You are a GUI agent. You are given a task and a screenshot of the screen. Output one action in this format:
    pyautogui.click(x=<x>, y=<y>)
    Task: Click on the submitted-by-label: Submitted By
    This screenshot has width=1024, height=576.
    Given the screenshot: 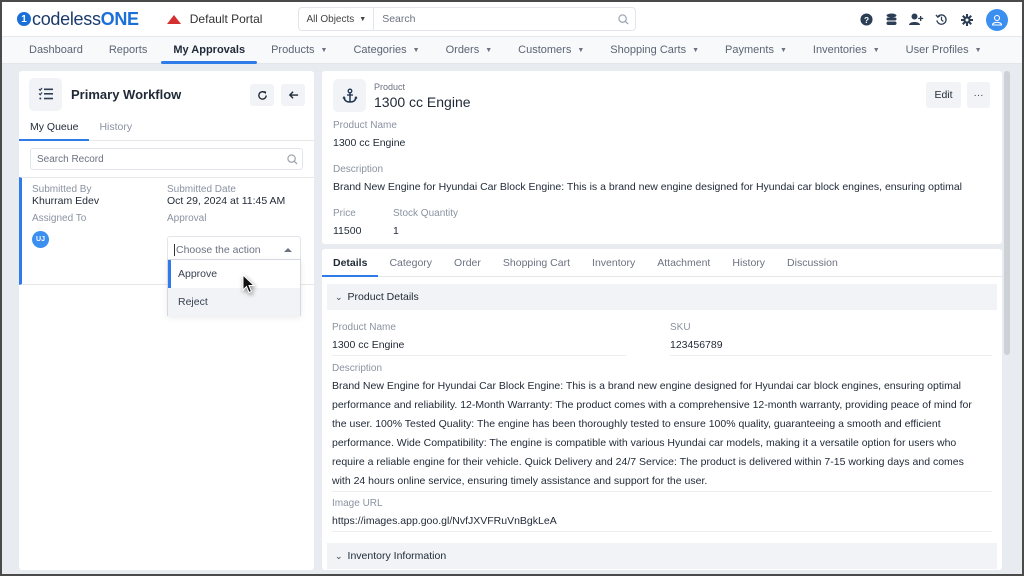 What is the action you would take?
    pyautogui.click(x=62, y=189)
    